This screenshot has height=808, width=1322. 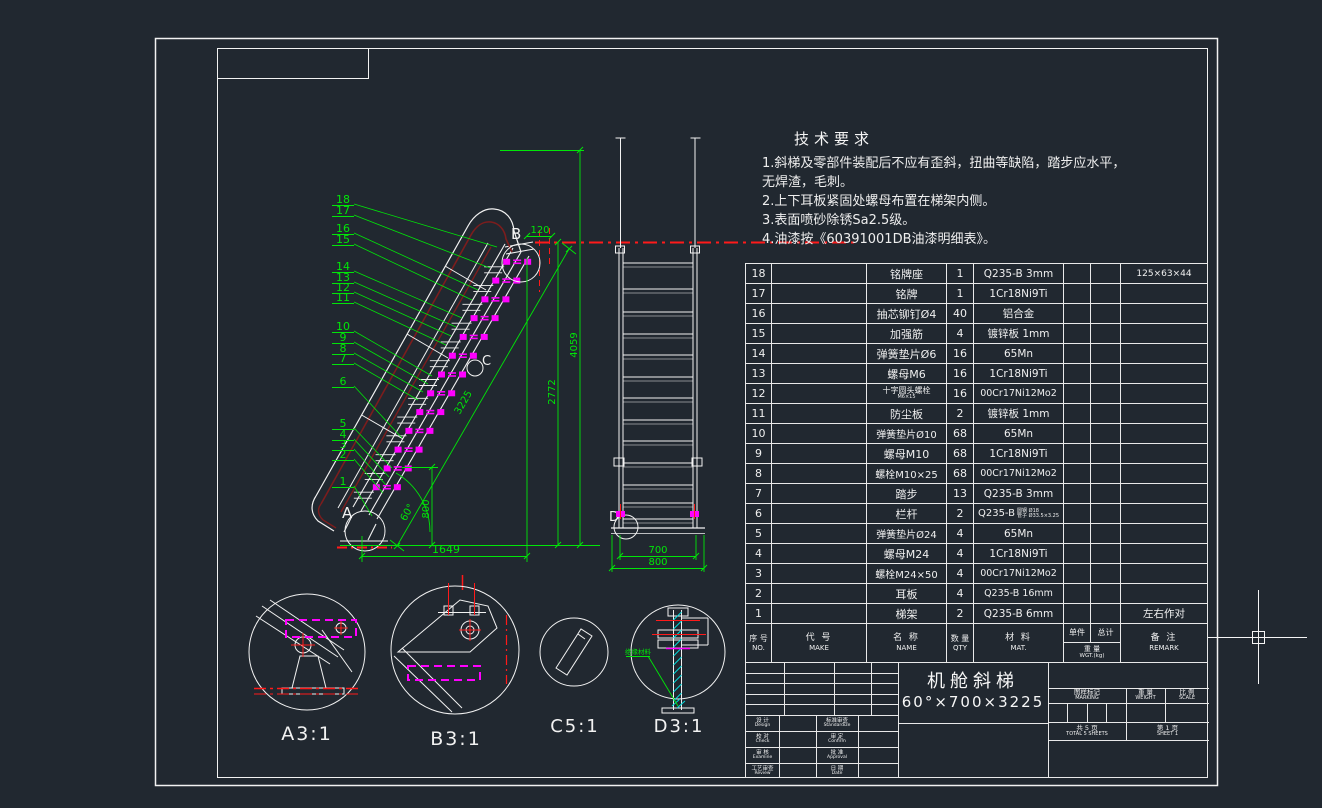 What do you see at coordinates (1092, 648) in the screenshot?
I see `header-weight-cn: 重 量` at bounding box center [1092, 648].